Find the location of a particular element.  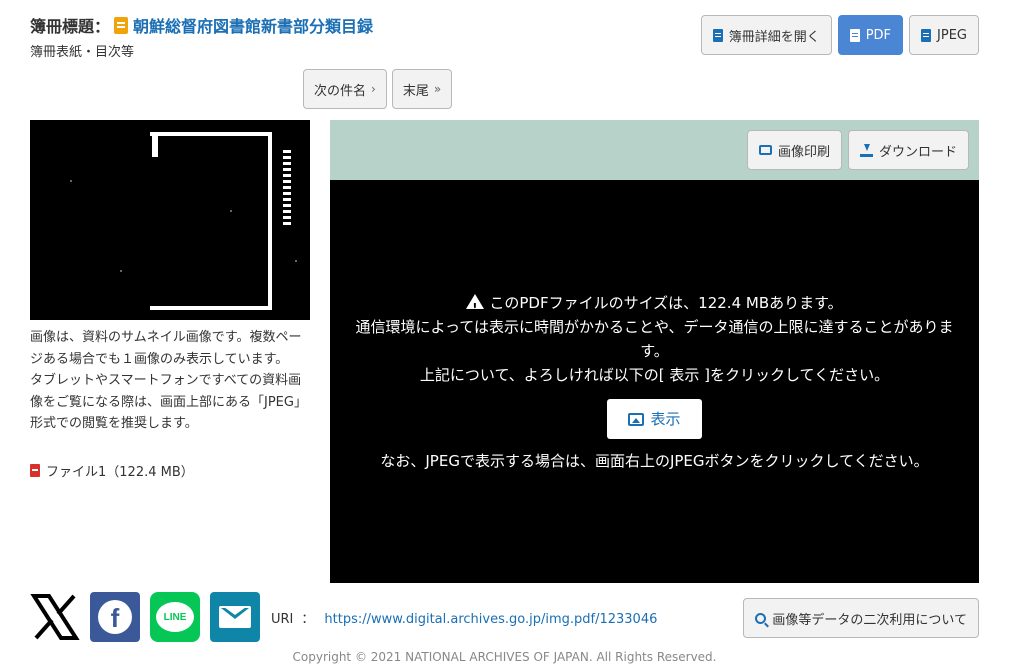

thumbnail-ruler is located at coordinates (287, 189).